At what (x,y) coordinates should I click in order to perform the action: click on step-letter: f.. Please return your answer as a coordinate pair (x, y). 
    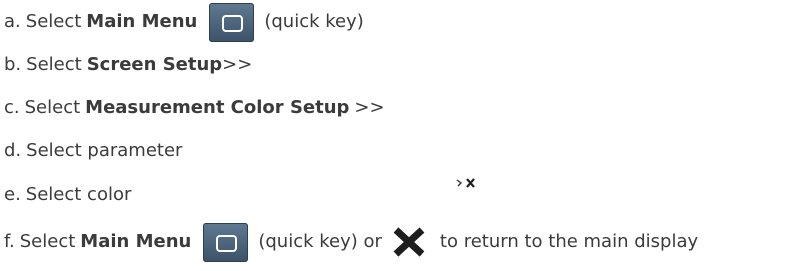
    Looking at the image, I should click on (9, 241).